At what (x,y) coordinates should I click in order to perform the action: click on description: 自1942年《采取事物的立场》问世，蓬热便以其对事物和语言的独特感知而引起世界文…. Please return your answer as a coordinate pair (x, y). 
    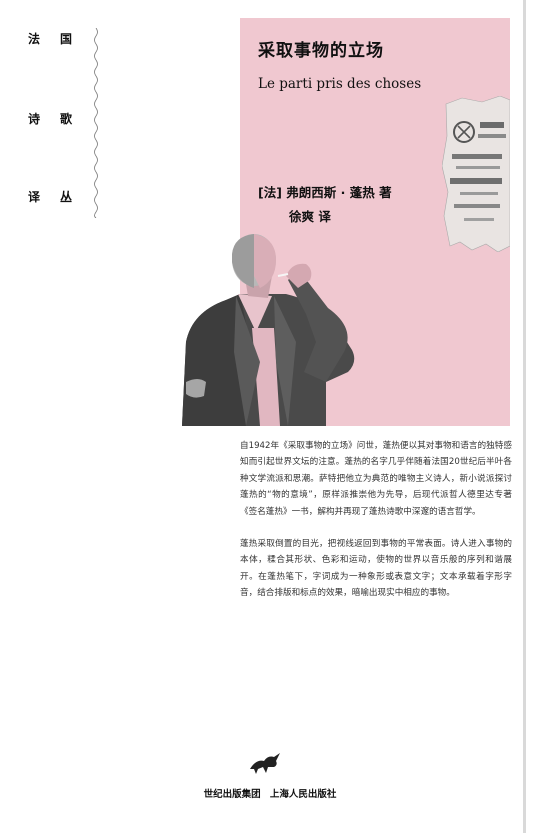
    Looking at the image, I should click on (376, 528).